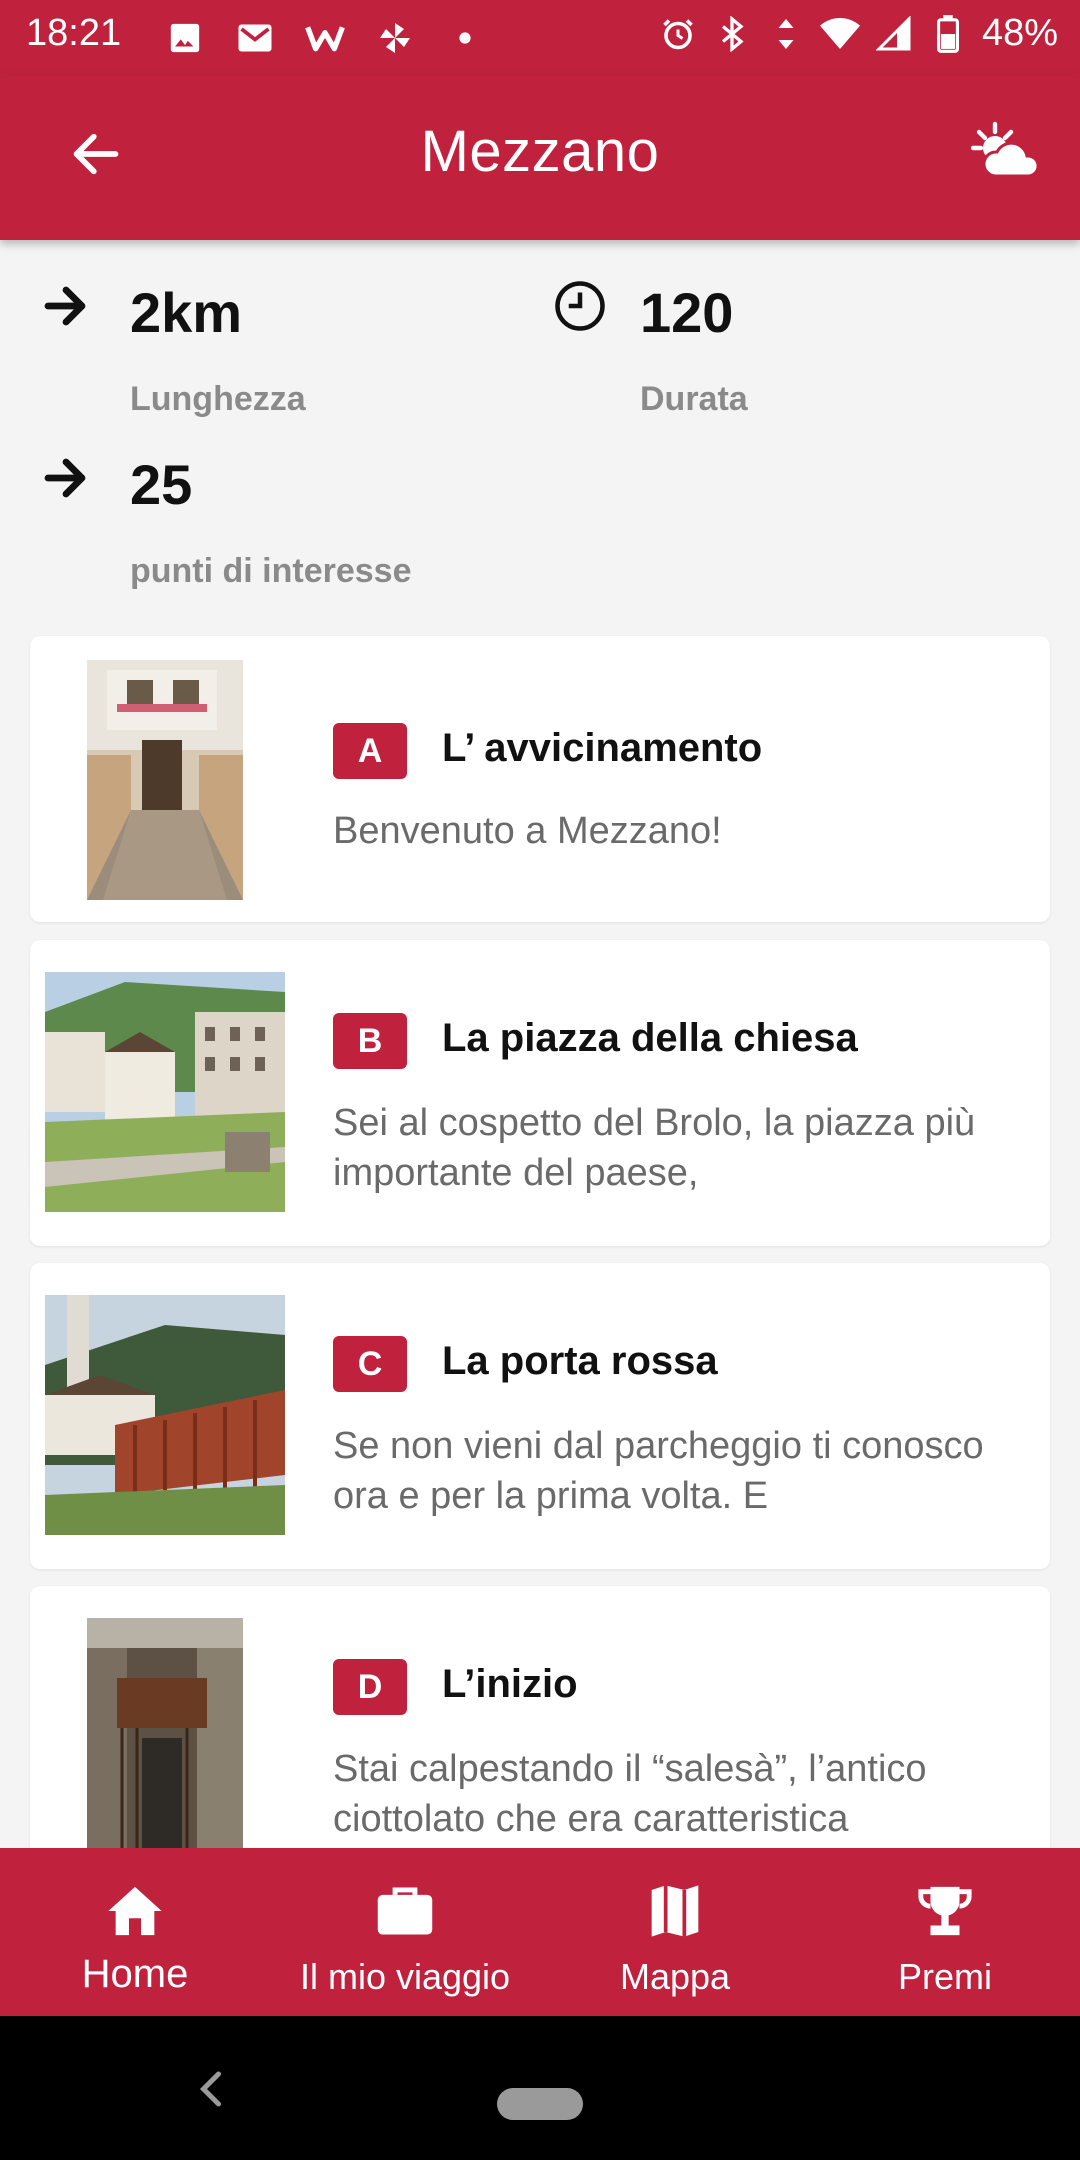 The width and height of the screenshot is (1080, 2160). What do you see at coordinates (650, 1038) in the screenshot?
I see `stop-title: La piazza della chiesa` at bounding box center [650, 1038].